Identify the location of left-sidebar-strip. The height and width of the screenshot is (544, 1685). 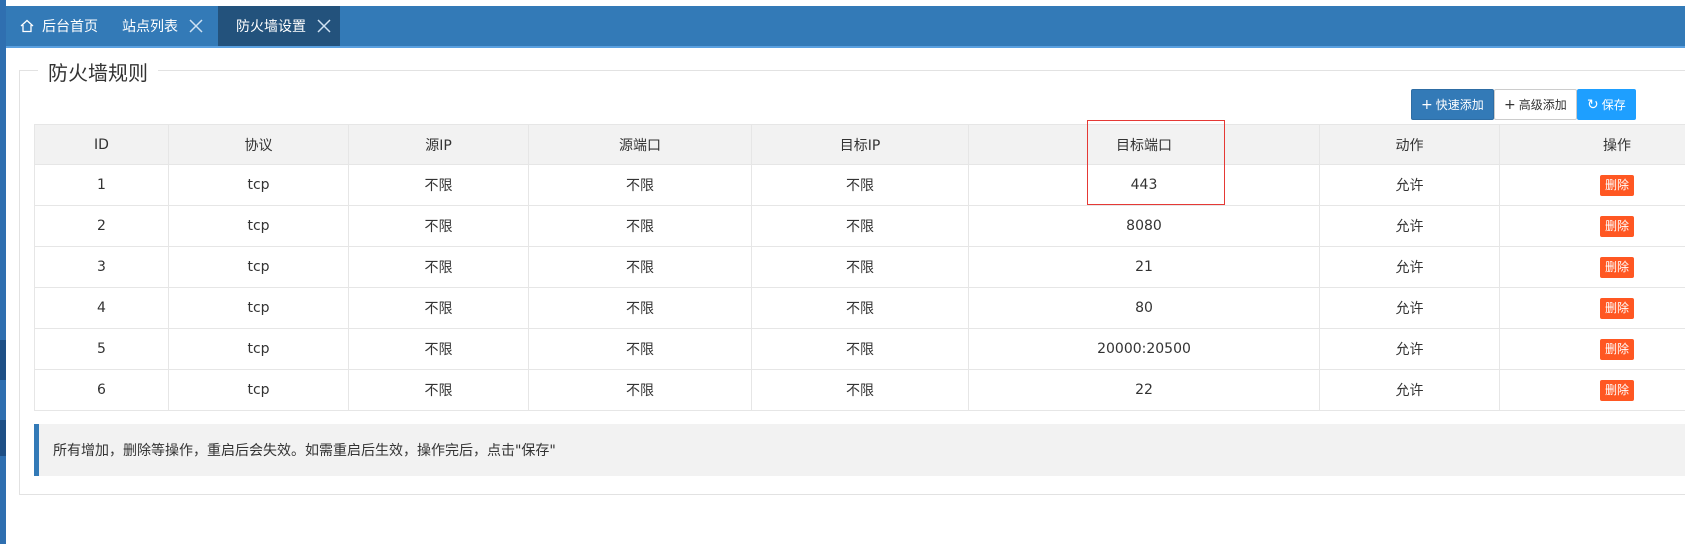
(3, 272).